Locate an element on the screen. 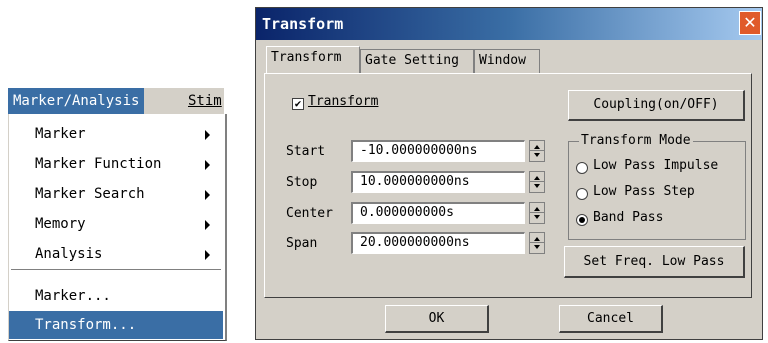  transform-mode-title: Transform Mode is located at coordinates (636, 140).